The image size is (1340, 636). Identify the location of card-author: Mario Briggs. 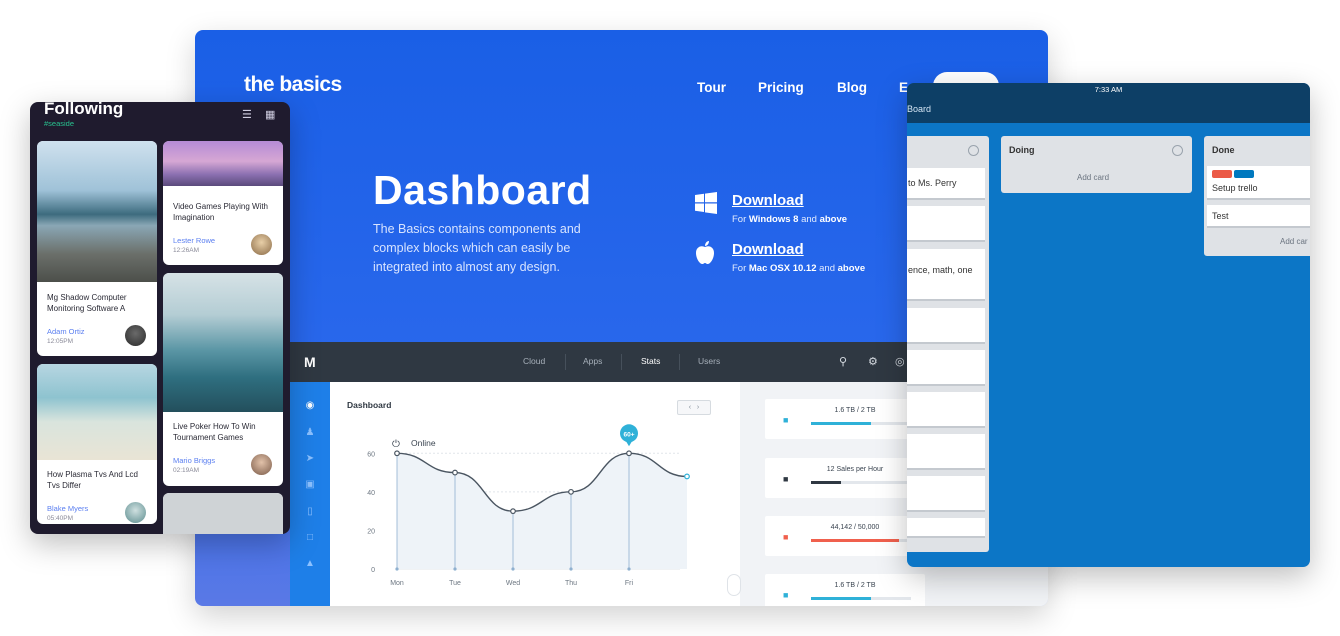
(194, 460).